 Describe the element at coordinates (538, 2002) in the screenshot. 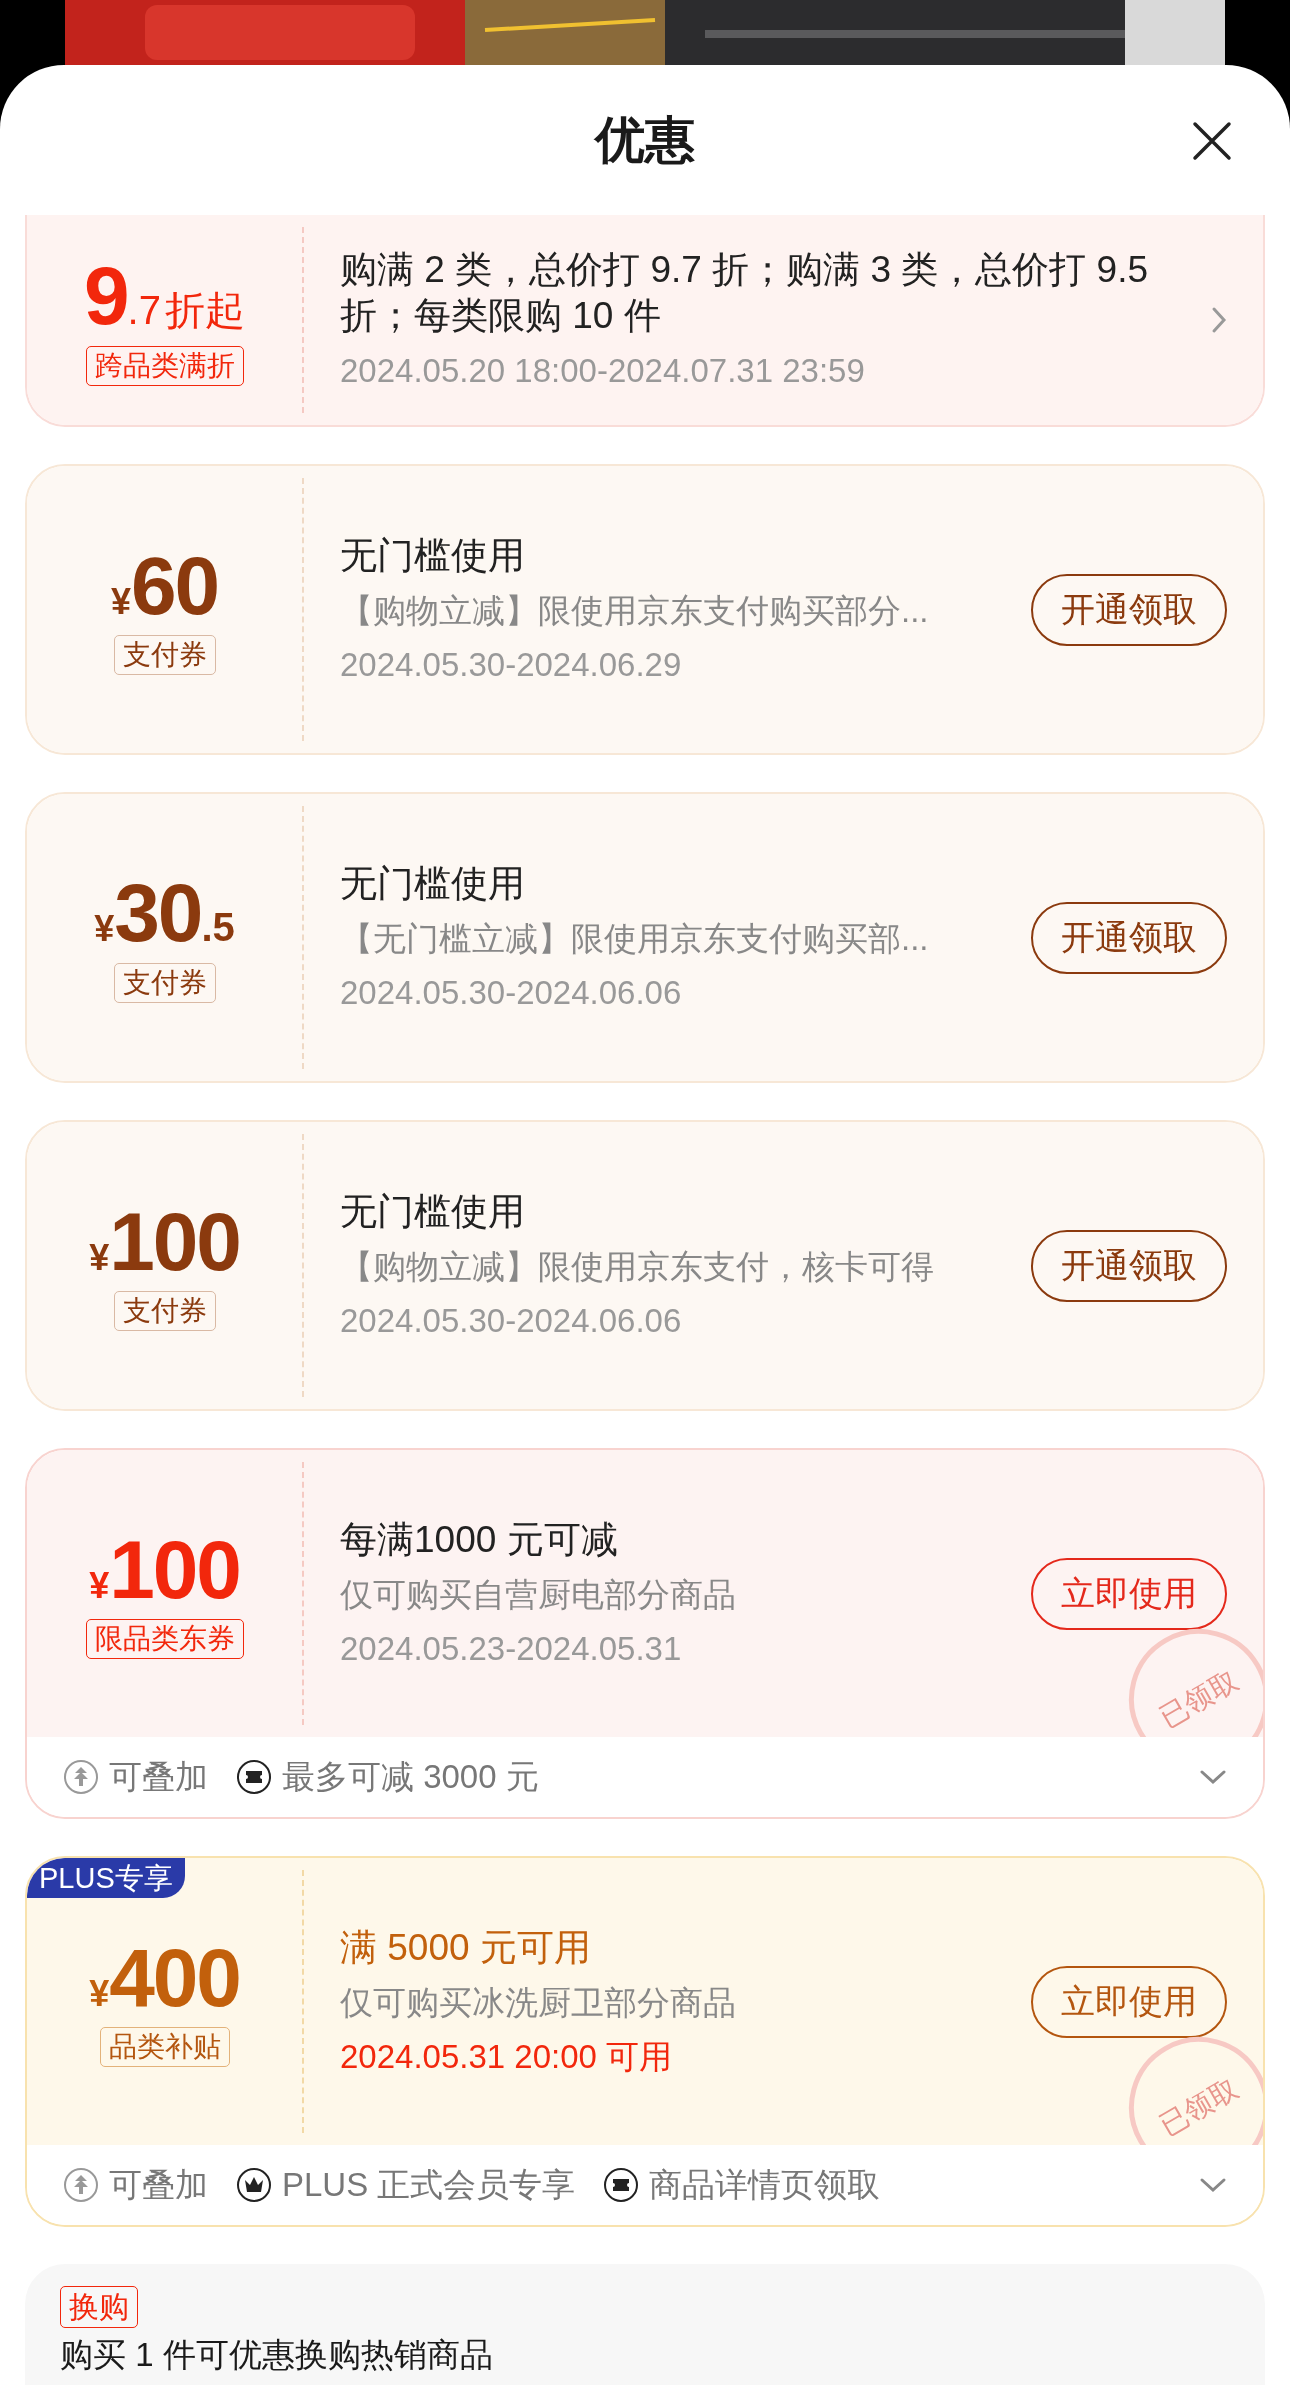

I see `coupon-description: 仅可购买冰洗厨卫部分商品` at that location.